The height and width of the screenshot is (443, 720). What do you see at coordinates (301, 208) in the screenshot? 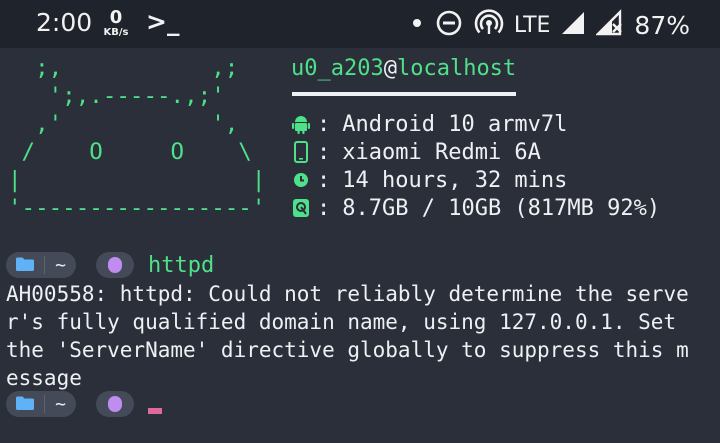
I see `memory-icon` at bounding box center [301, 208].